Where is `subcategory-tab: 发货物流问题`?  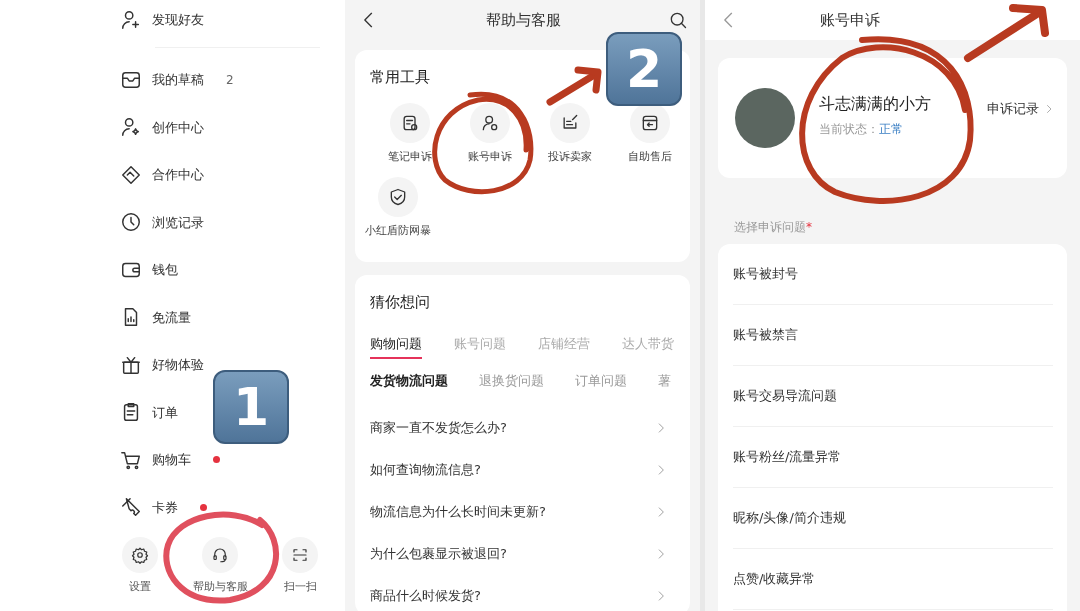
subcategory-tab: 发货物流问题 is located at coordinates (409, 381).